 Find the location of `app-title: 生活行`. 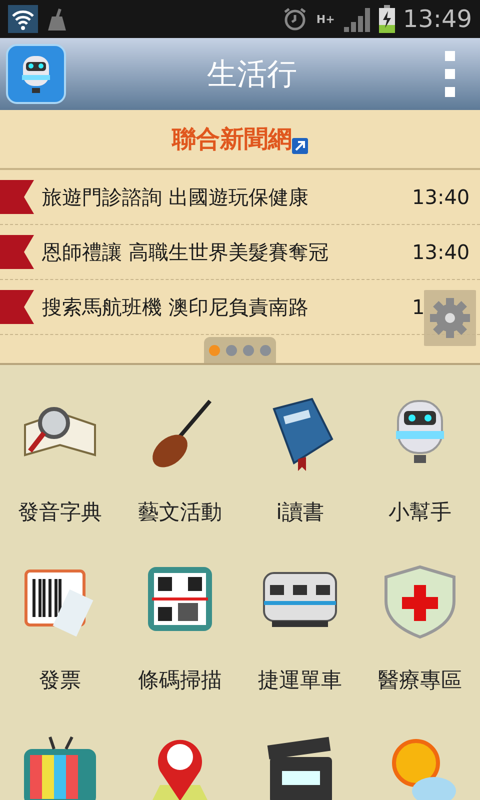

app-title: 生活行 is located at coordinates (252, 75).